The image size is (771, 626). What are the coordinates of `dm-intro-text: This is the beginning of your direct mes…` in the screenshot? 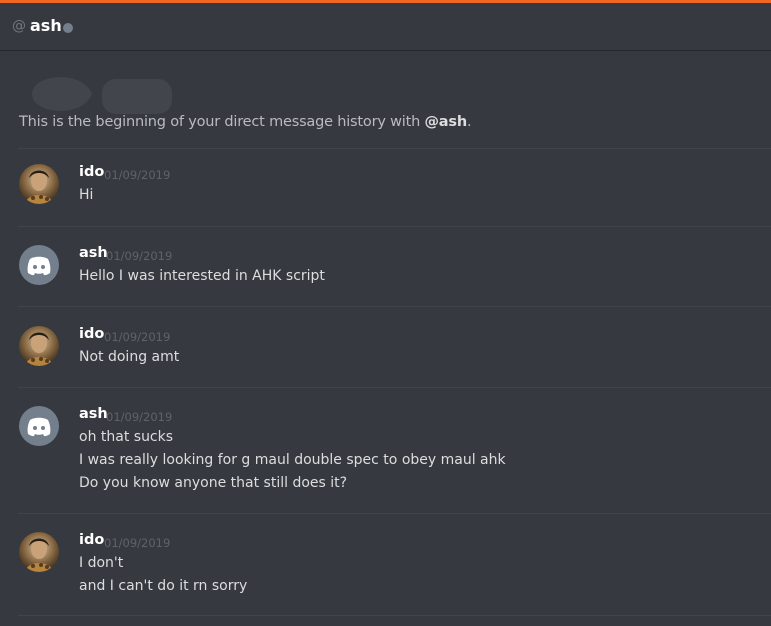 It's located at (245, 122).